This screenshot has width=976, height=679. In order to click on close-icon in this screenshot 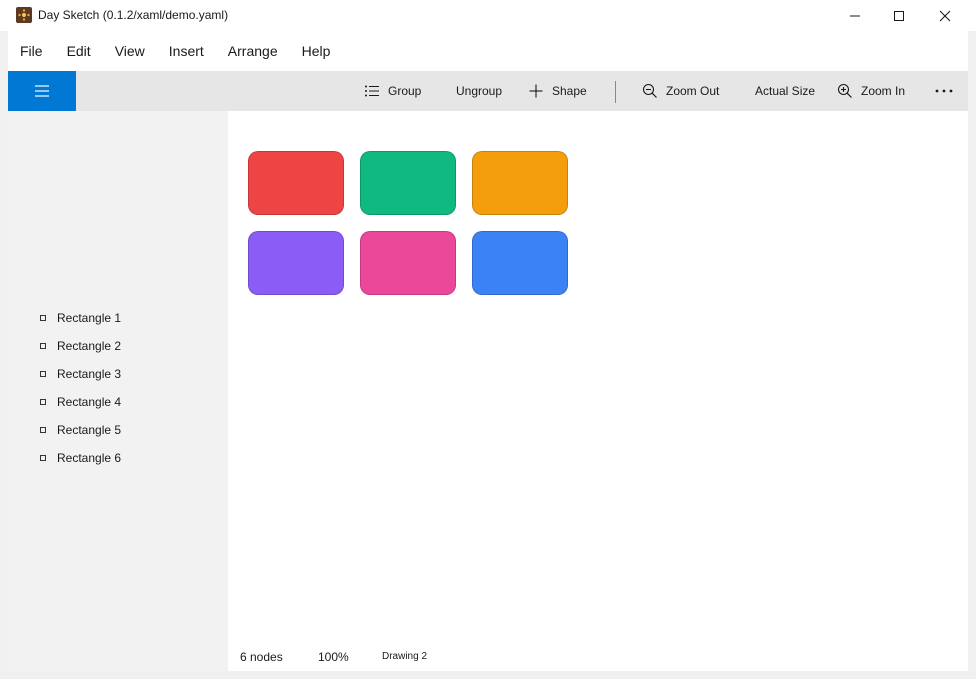, I will do `click(945, 15)`.